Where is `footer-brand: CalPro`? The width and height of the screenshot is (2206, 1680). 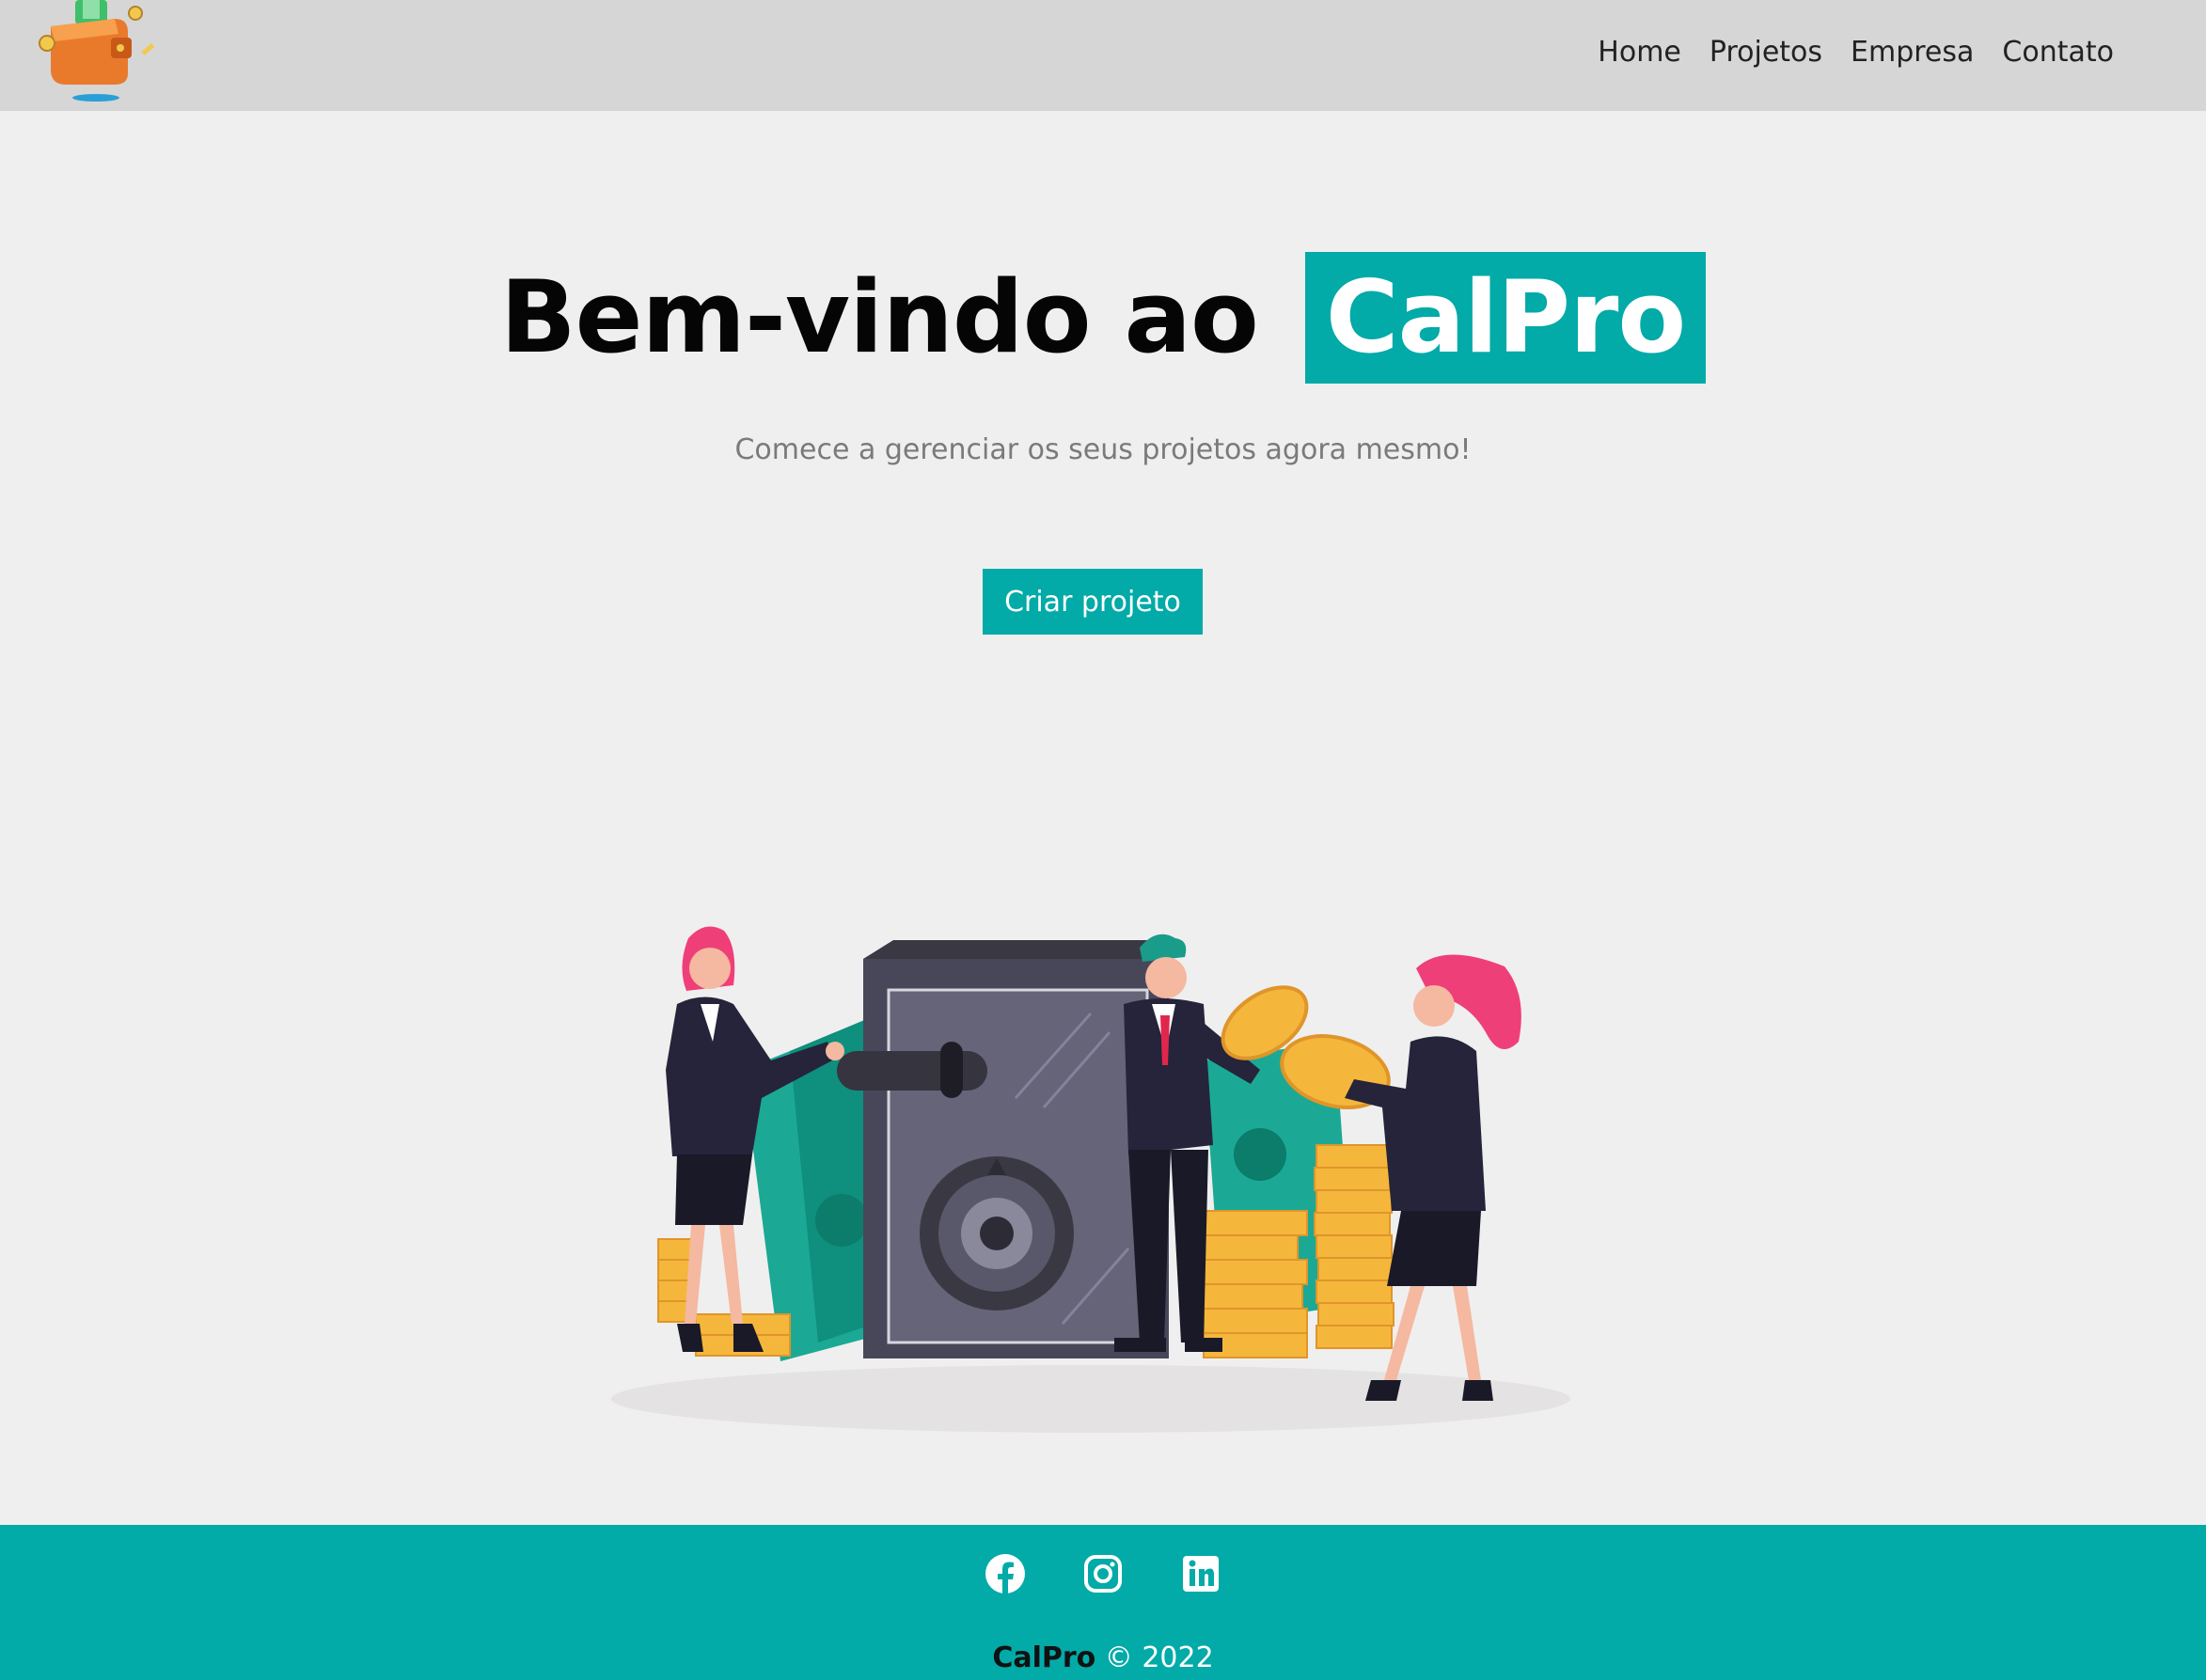 footer-brand: CalPro is located at coordinates (1044, 1657).